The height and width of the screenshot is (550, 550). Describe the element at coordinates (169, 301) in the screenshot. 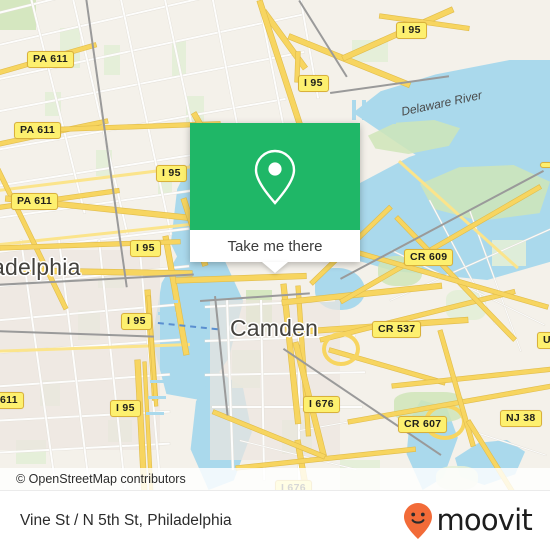

I see `pier-phl-a` at that location.